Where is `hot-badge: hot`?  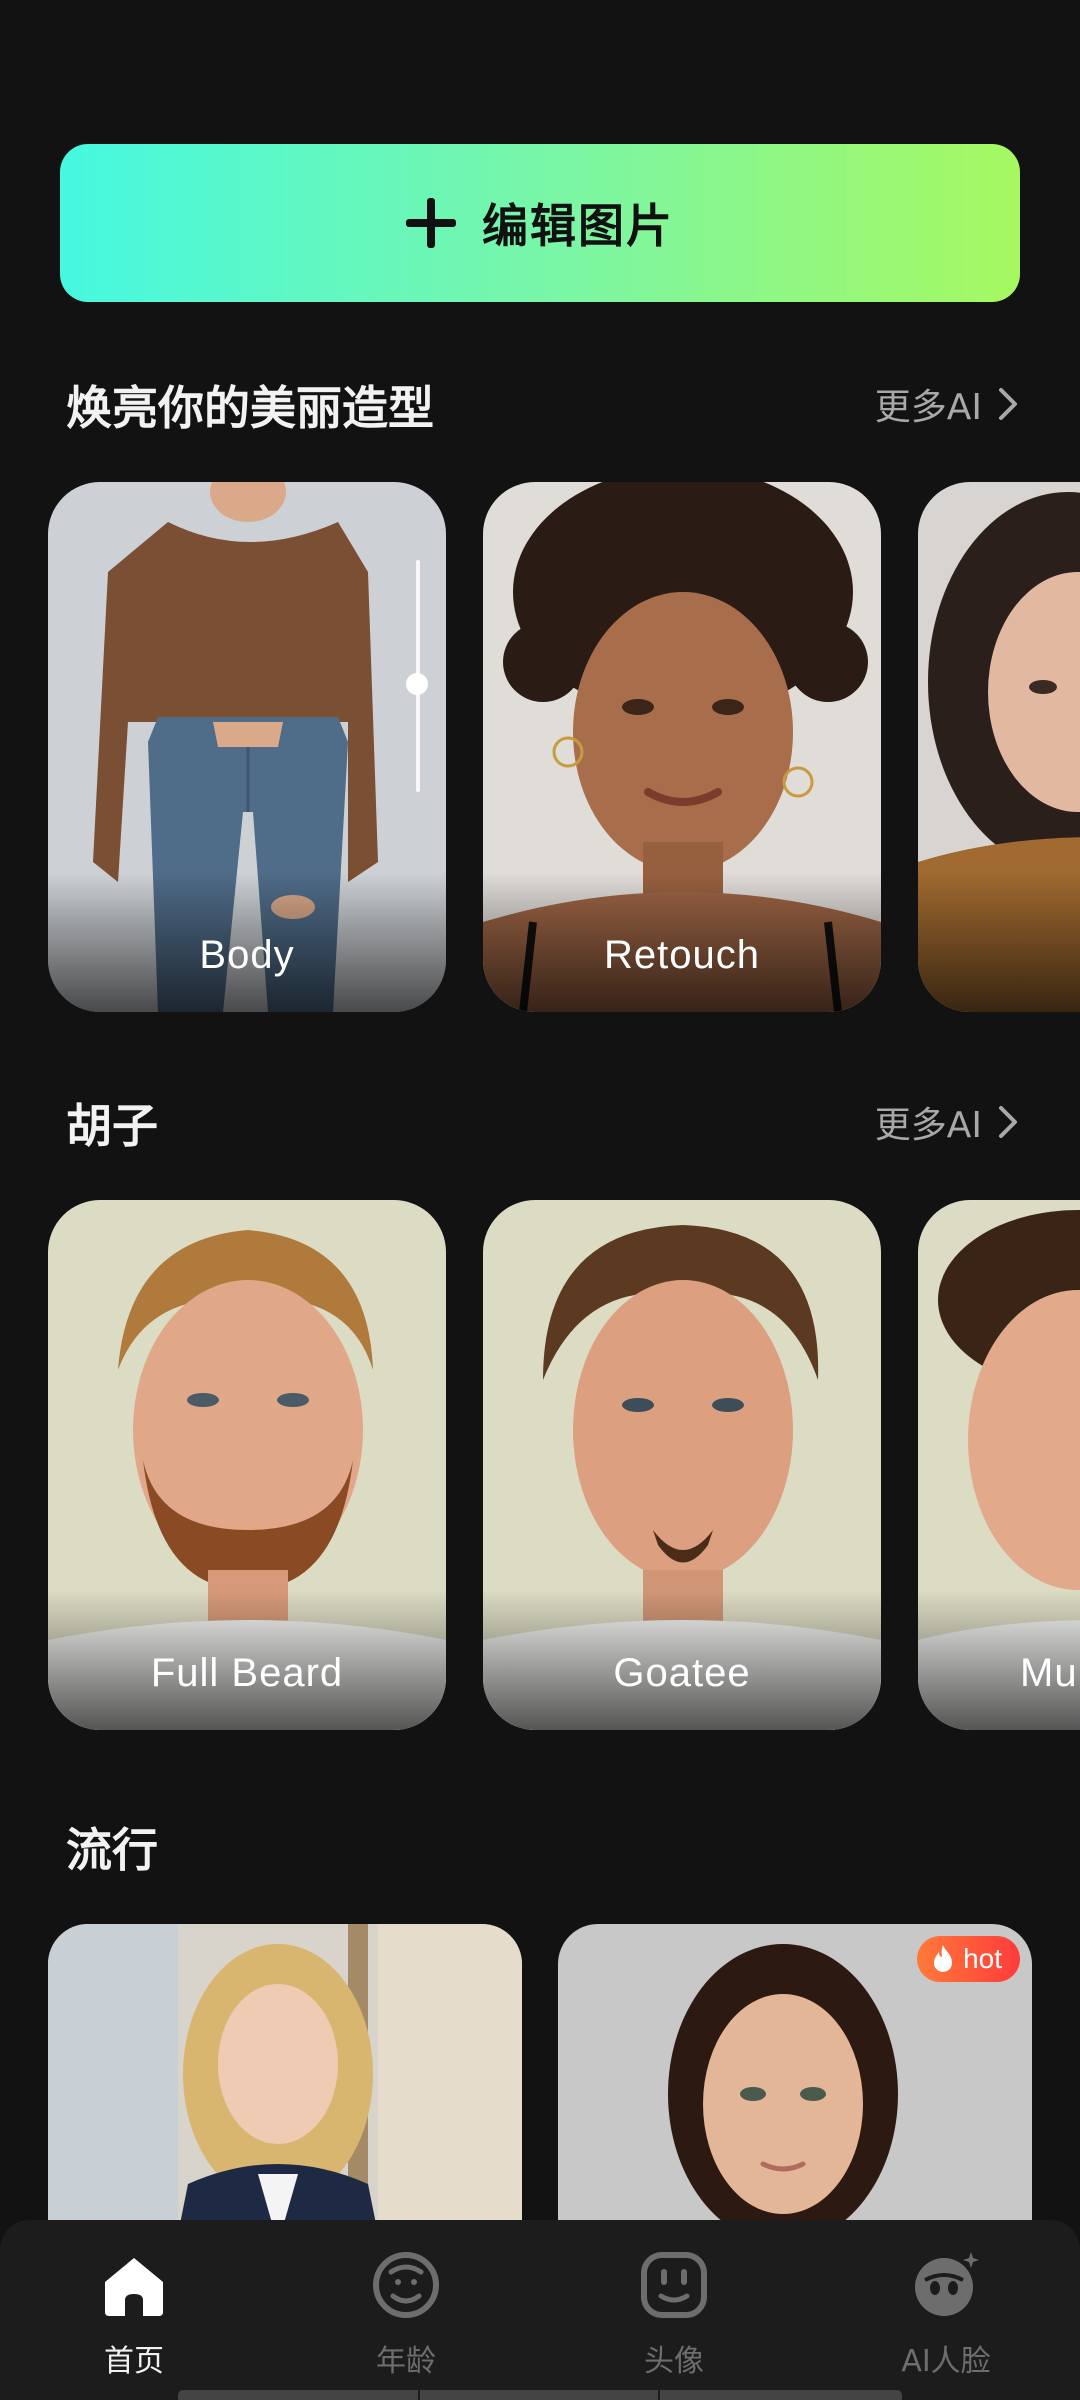
hot-badge: hot is located at coordinates (968, 1959).